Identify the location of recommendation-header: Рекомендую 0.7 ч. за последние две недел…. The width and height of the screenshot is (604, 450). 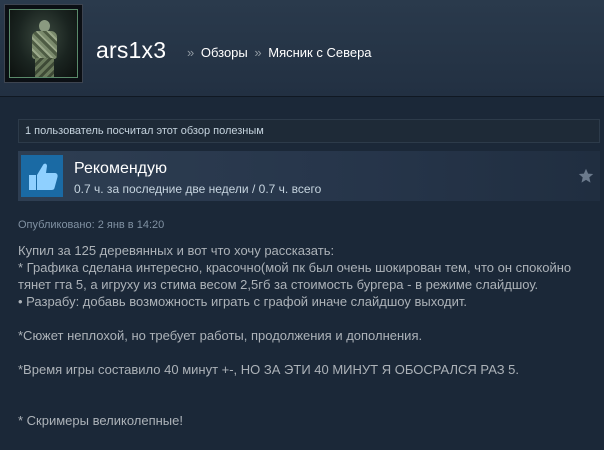
(309, 176).